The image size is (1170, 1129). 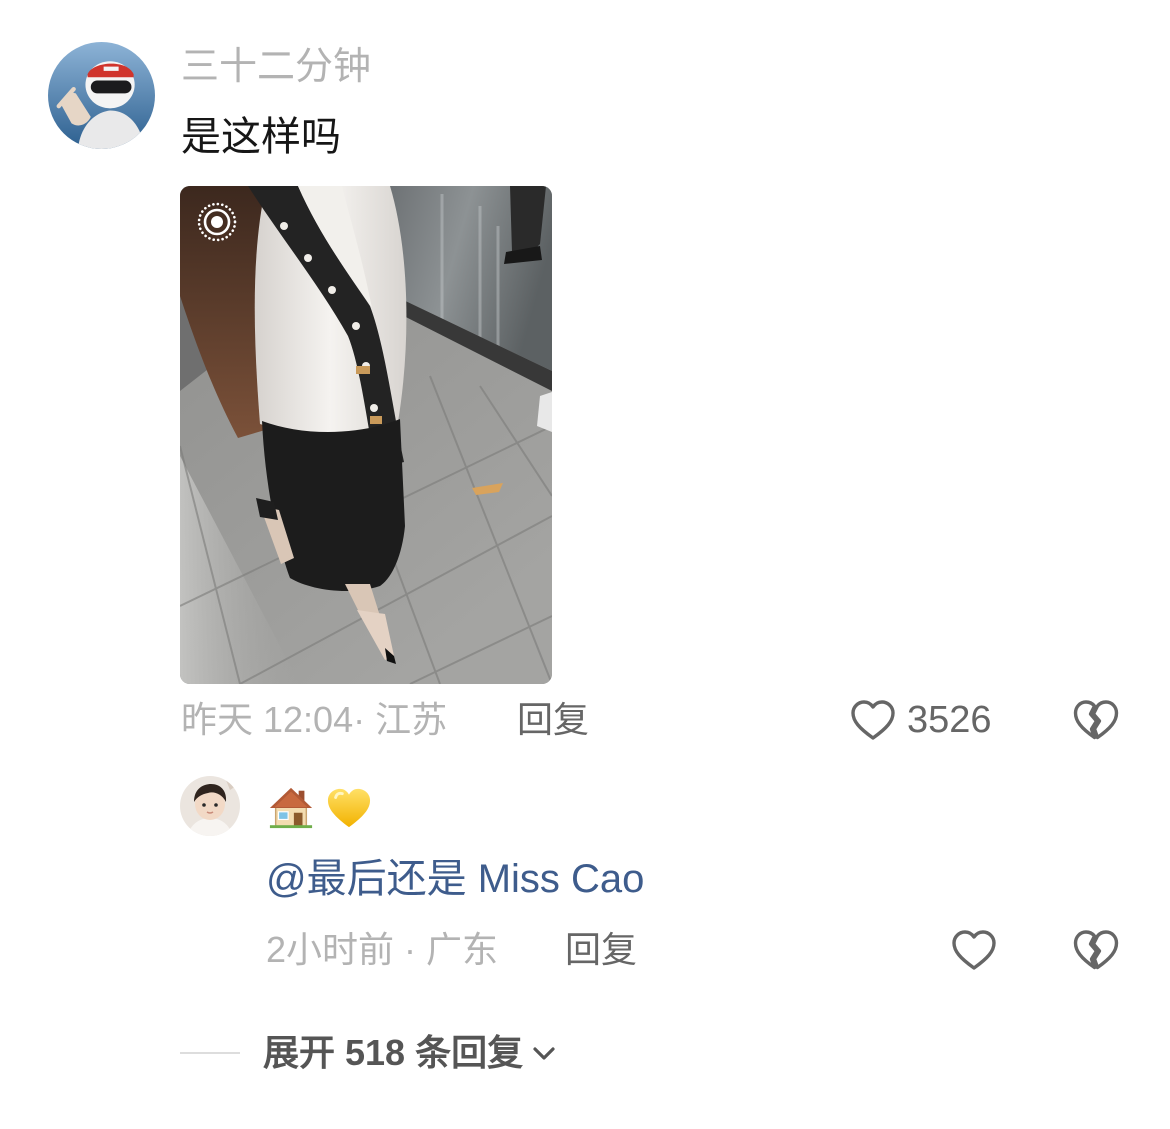 I want to click on live-photo-icon, so click(x=217, y=222).